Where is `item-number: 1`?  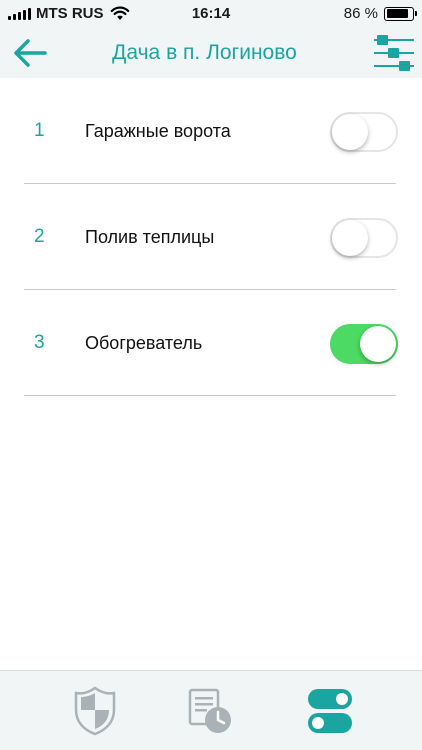
item-number: 1 is located at coordinates (39, 130).